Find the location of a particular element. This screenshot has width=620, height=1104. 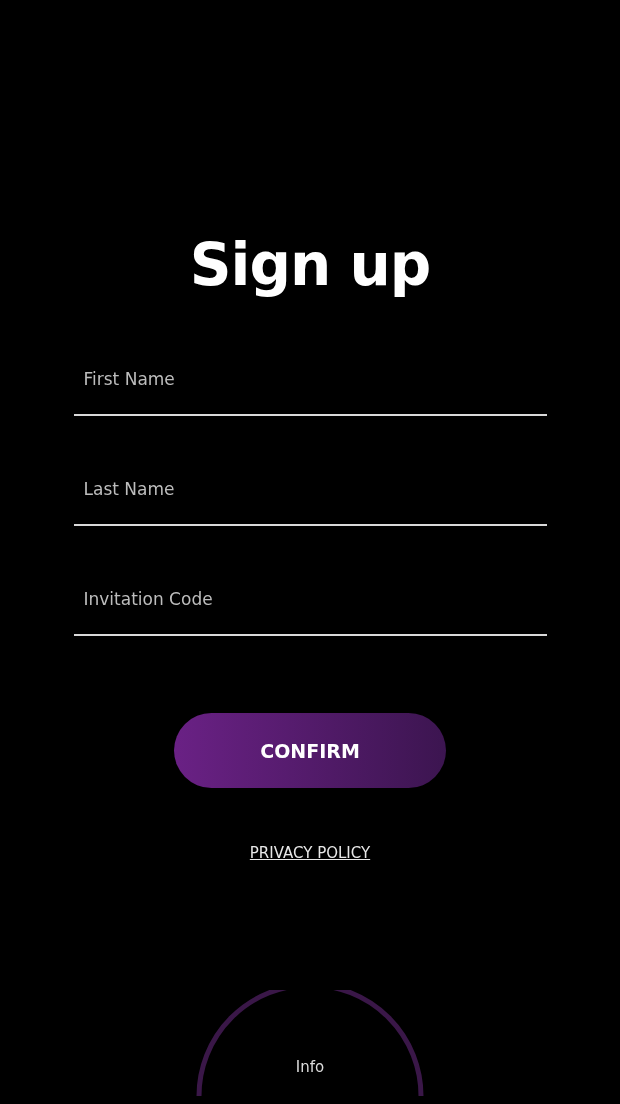

info-label: Info is located at coordinates (310, 1067).